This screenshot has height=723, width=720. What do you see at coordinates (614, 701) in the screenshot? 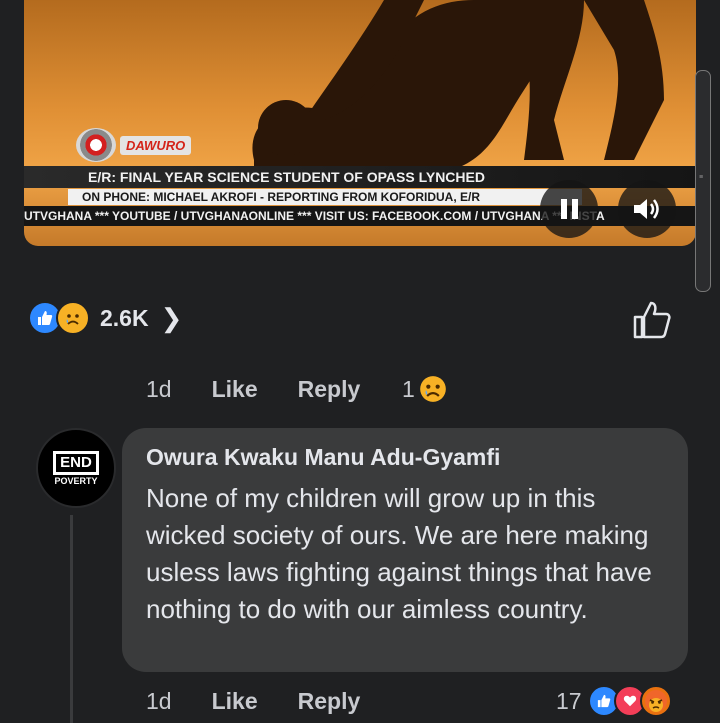
I see `comment-reactions-2: 17` at bounding box center [614, 701].